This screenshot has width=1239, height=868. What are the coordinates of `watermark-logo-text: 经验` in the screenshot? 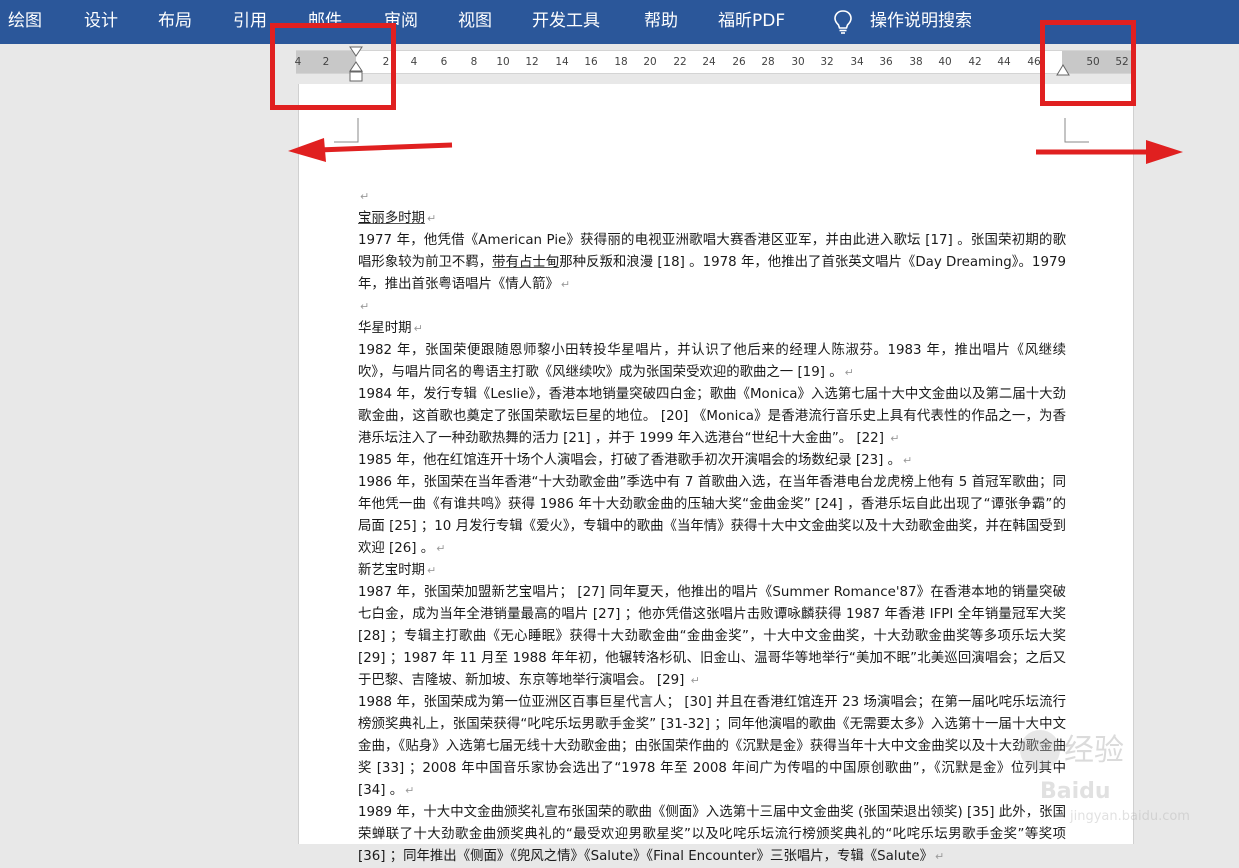 It's located at (1094, 750).